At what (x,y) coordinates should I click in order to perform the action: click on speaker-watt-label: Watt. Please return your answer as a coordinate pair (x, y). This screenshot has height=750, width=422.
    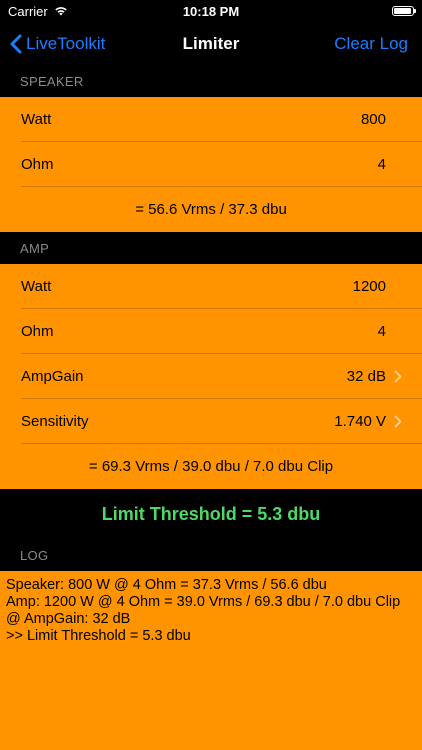
    Looking at the image, I should click on (36, 119).